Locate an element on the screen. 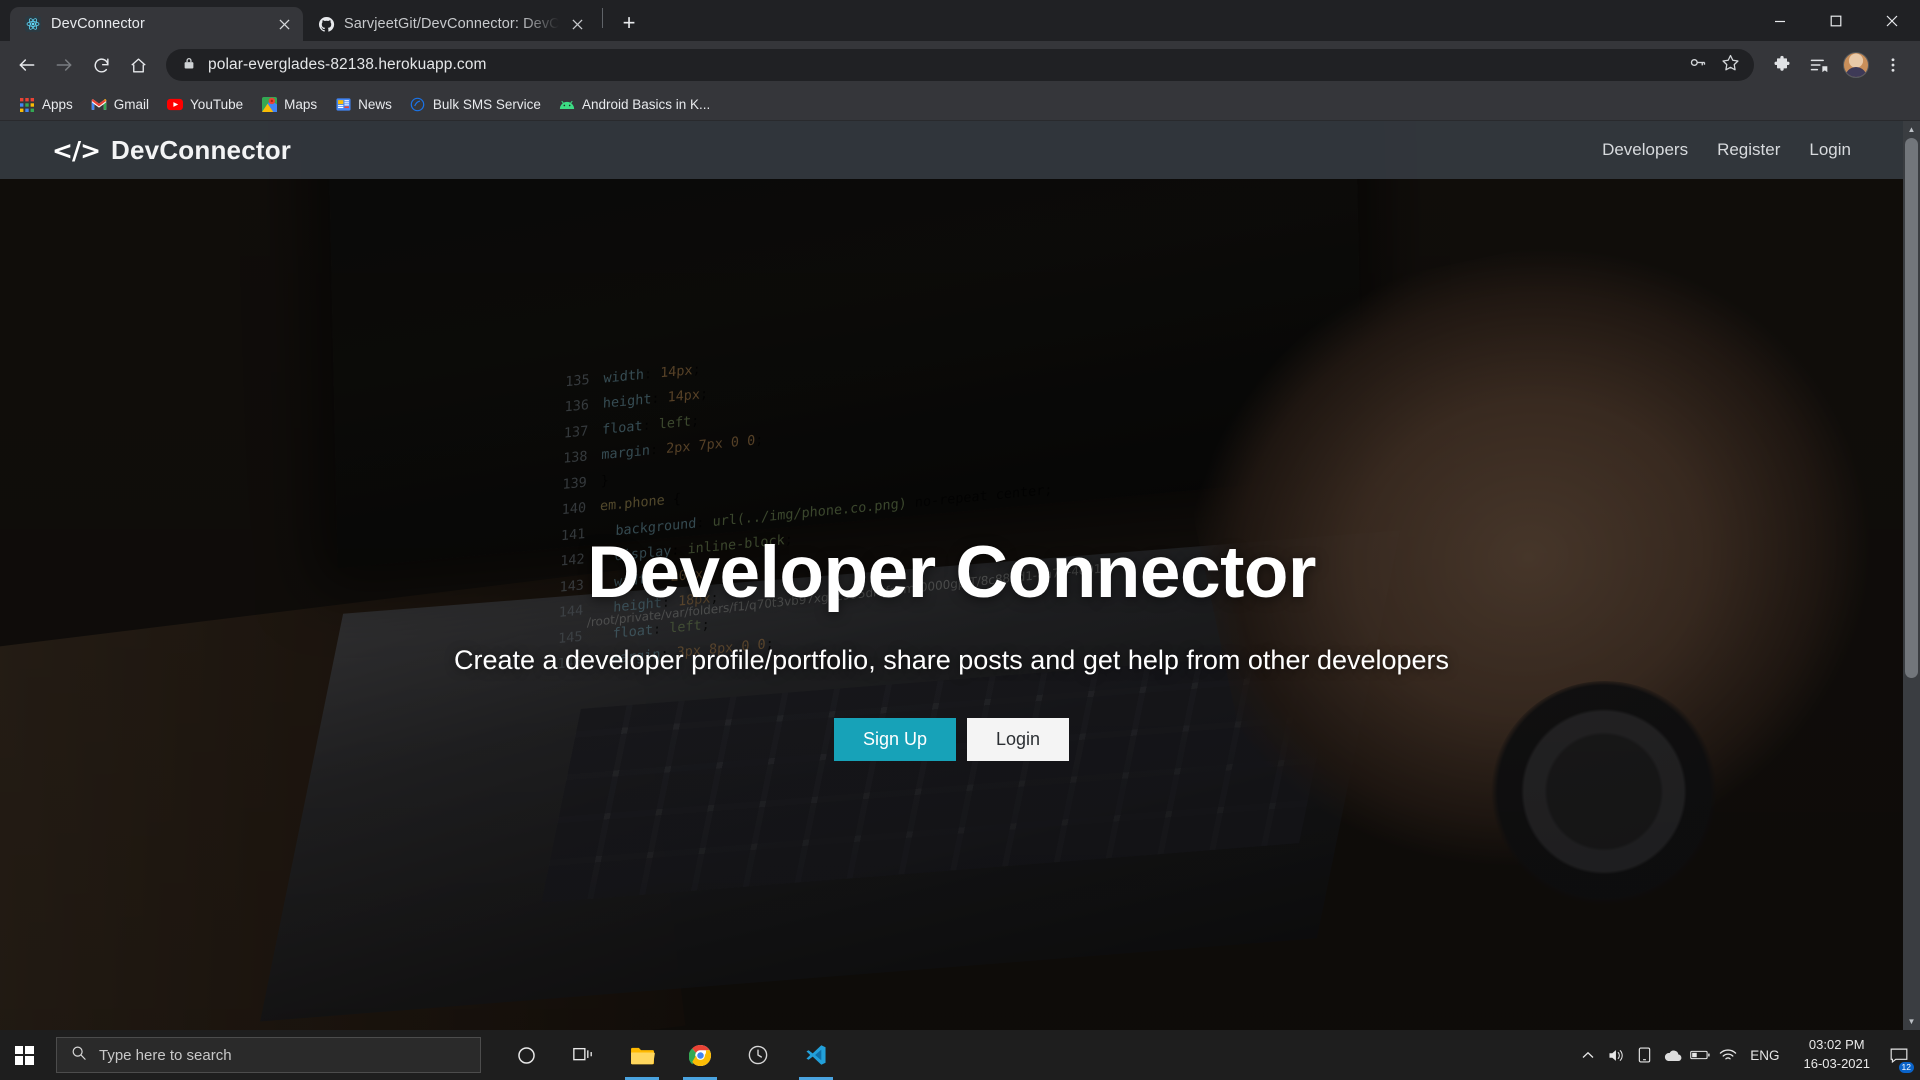 The width and height of the screenshot is (1920, 1080). taskbar-clock: 03:02 PM 16-03-2021 is located at coordinates (1837, 1055).